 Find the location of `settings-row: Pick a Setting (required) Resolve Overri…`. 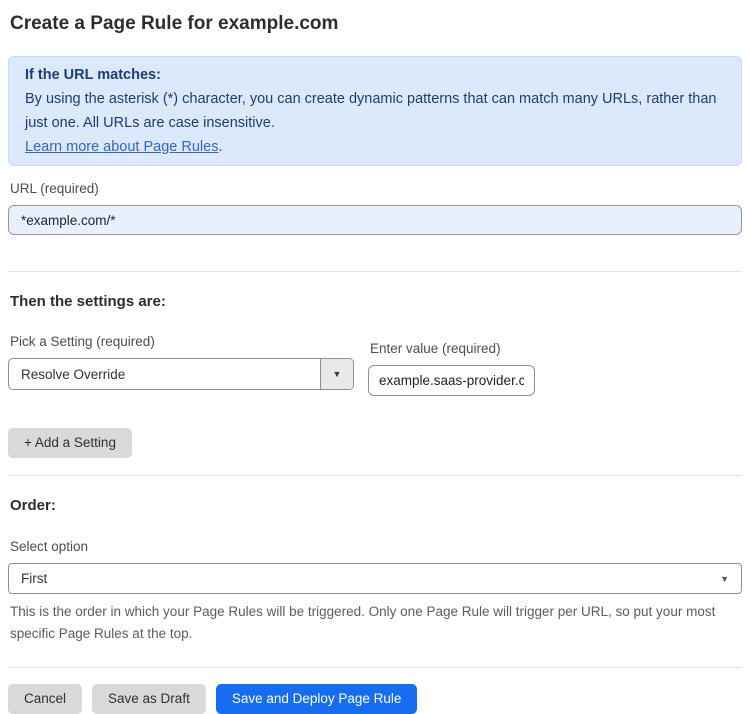

settings-row: Pick a Setting (required) Resolve Overri… is located at coordinates (375, 356).